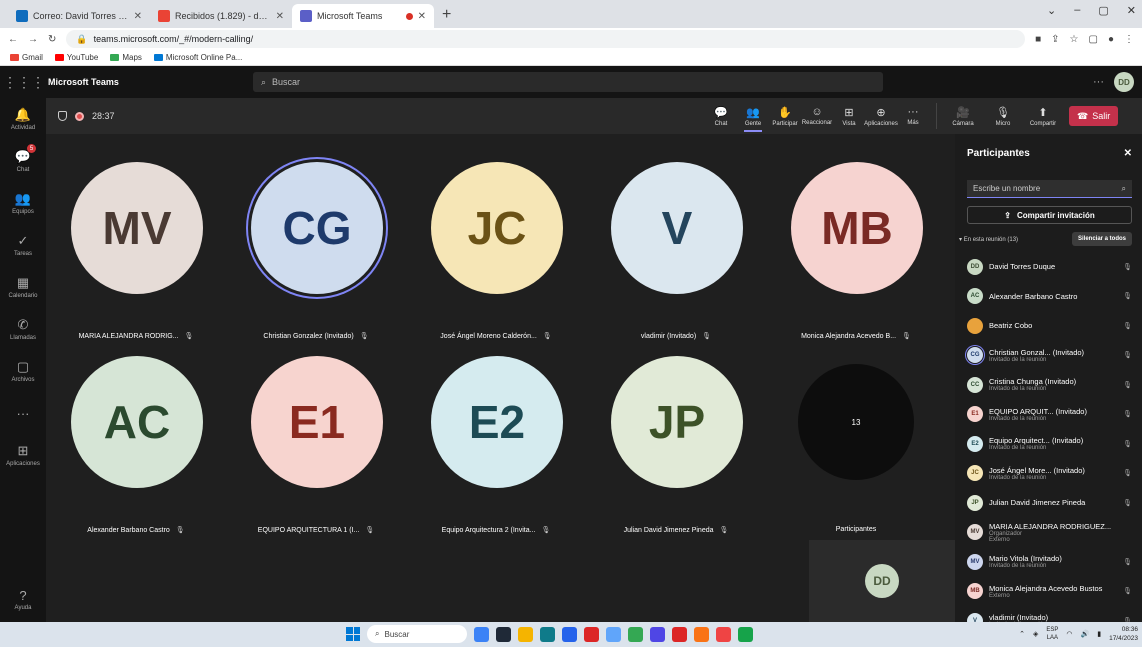 The width and height of the screenshot is (1142, 647). Describe the element at coordinates (26, 57) in the screenshot. I see `bookmark-item: Gmail` at that location.